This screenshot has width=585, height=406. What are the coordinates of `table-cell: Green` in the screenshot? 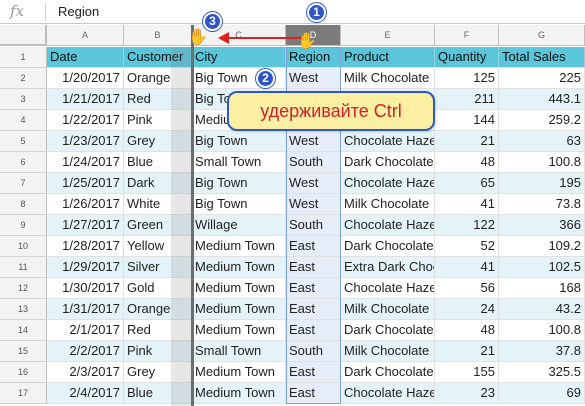 It's located at (158, 225).